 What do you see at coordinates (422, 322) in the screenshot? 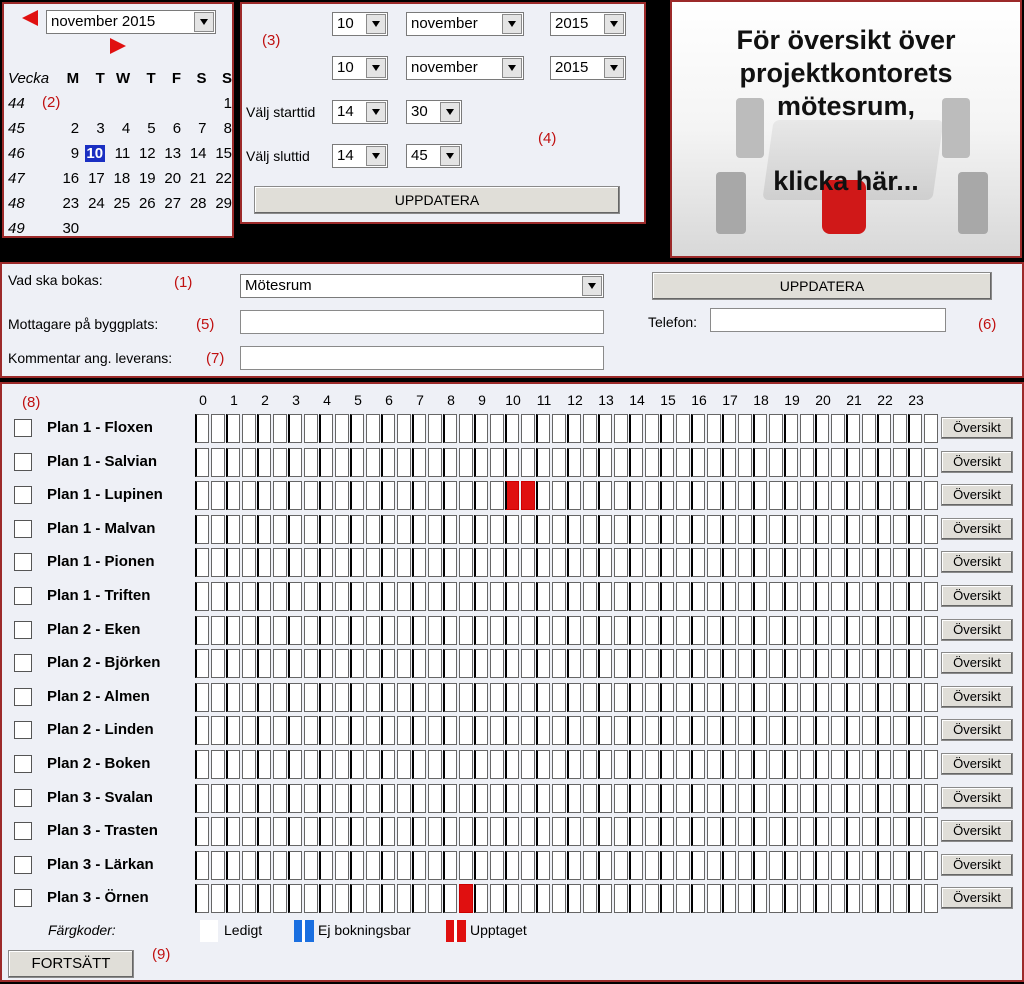
I see `recipient-input` at bounding box center [422, 322].